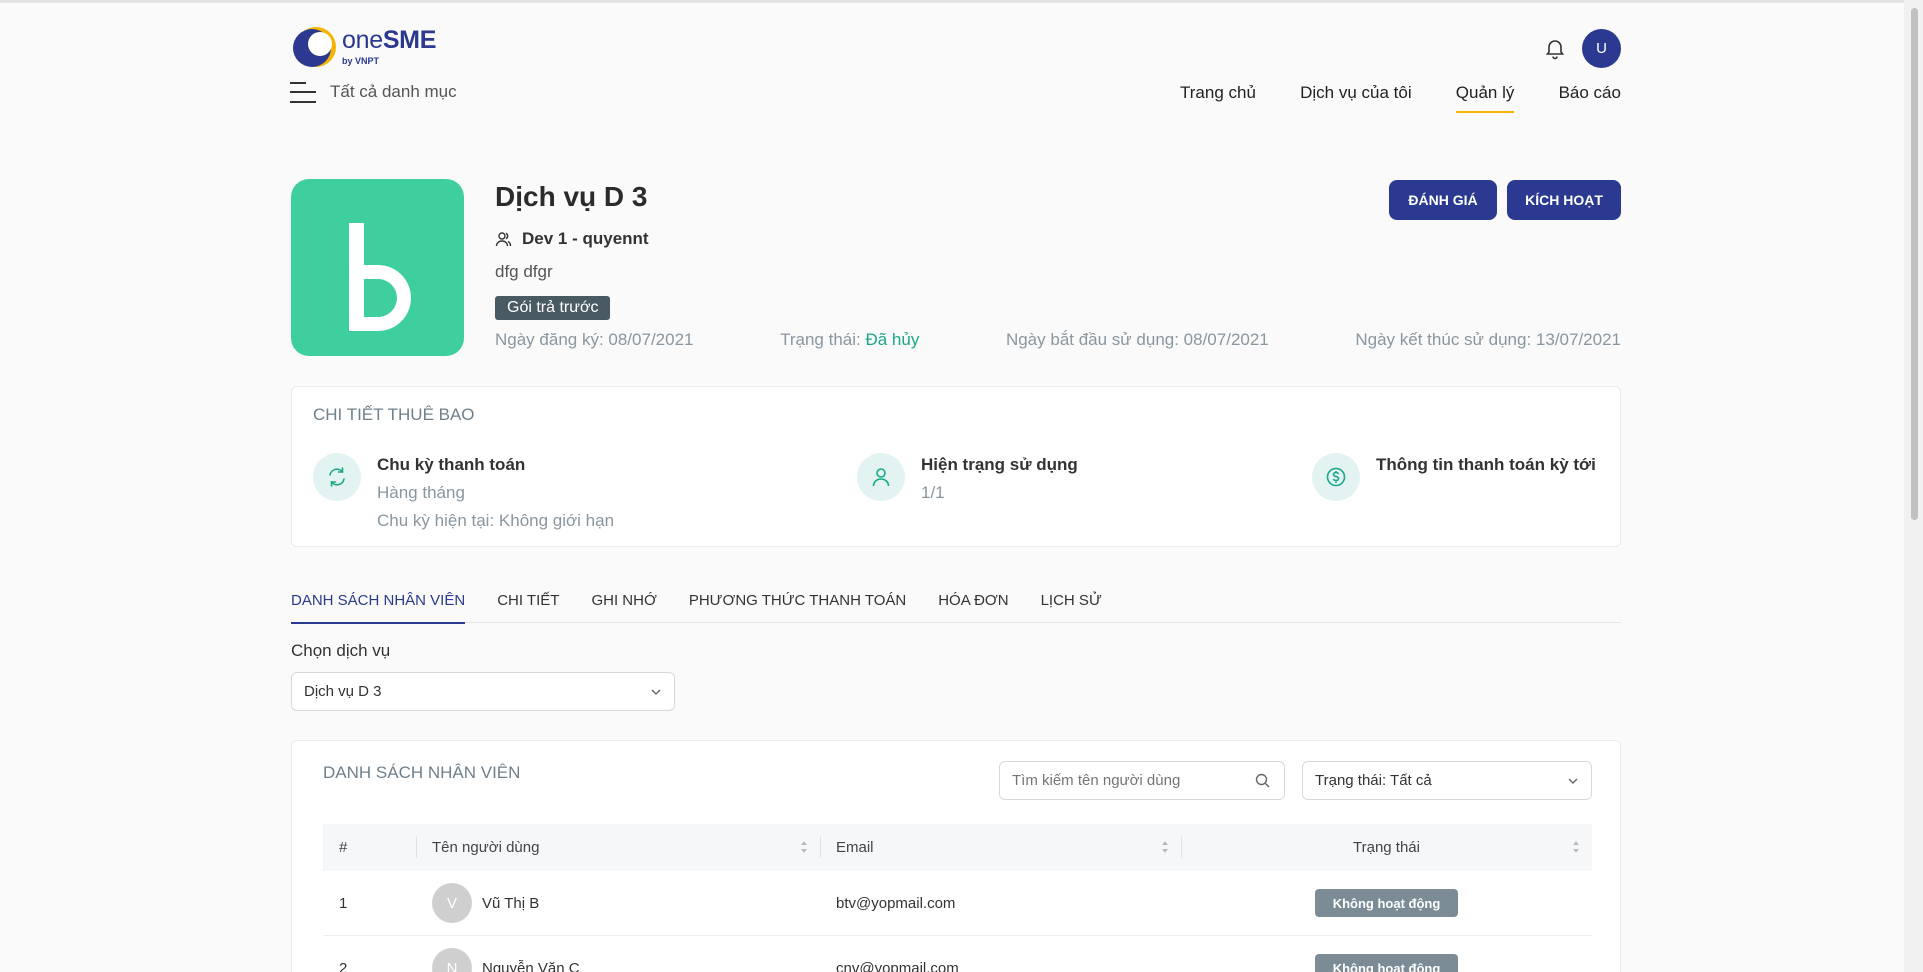  I want to click on user-icon, so click(881, 477).